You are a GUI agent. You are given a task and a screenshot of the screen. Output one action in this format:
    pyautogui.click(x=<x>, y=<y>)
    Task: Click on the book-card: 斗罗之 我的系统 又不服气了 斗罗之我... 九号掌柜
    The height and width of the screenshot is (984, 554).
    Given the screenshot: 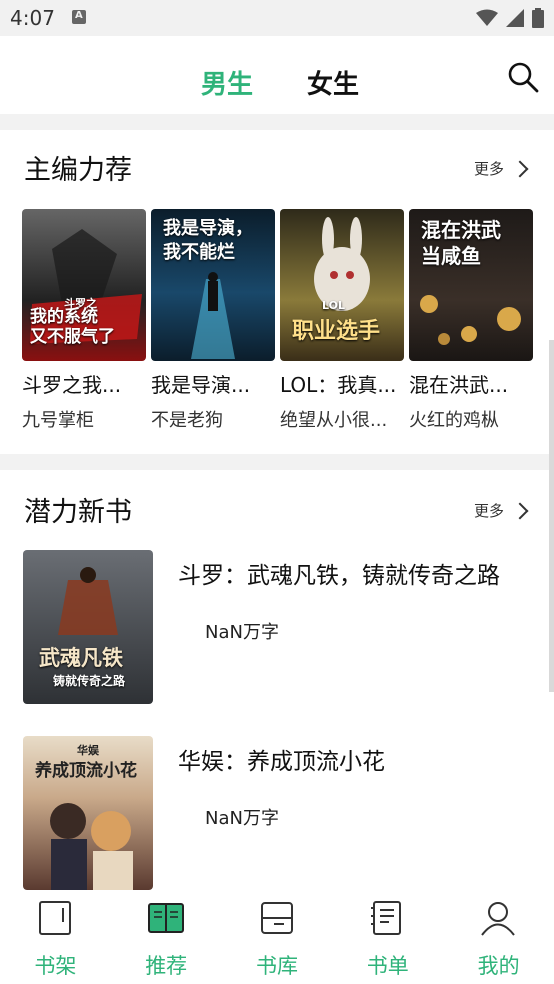 What is the action you would take?
    pyautogui.click(x=84, y=320)
    